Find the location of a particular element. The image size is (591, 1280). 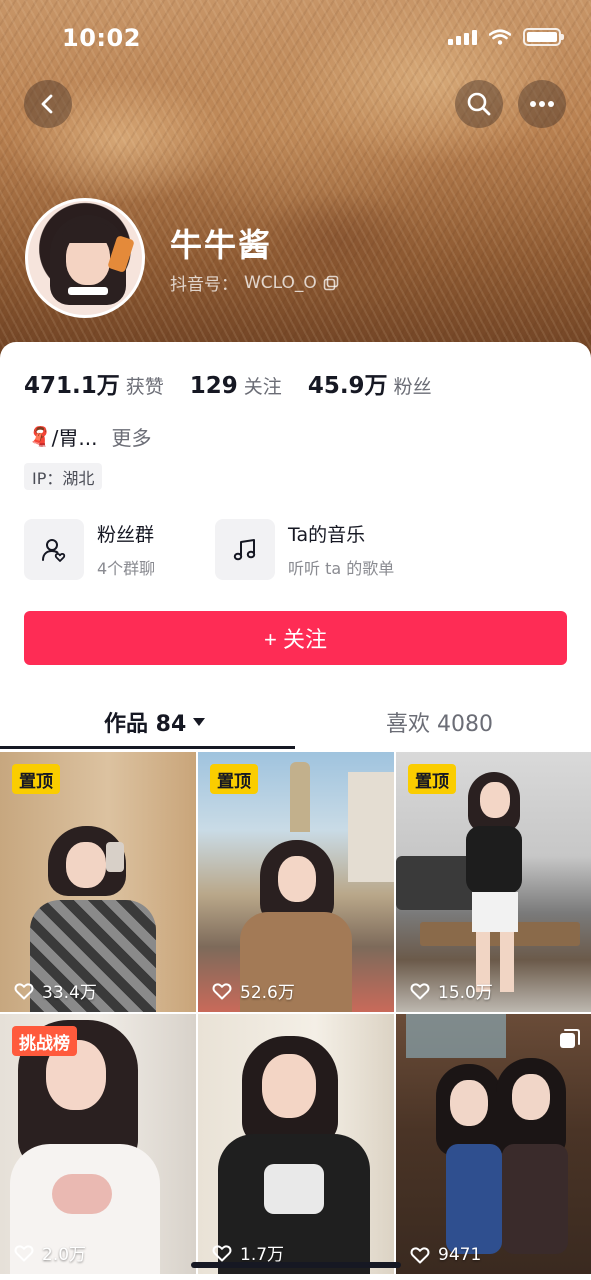

tab-works: 作品 84 is located at coordinates (155, 722).